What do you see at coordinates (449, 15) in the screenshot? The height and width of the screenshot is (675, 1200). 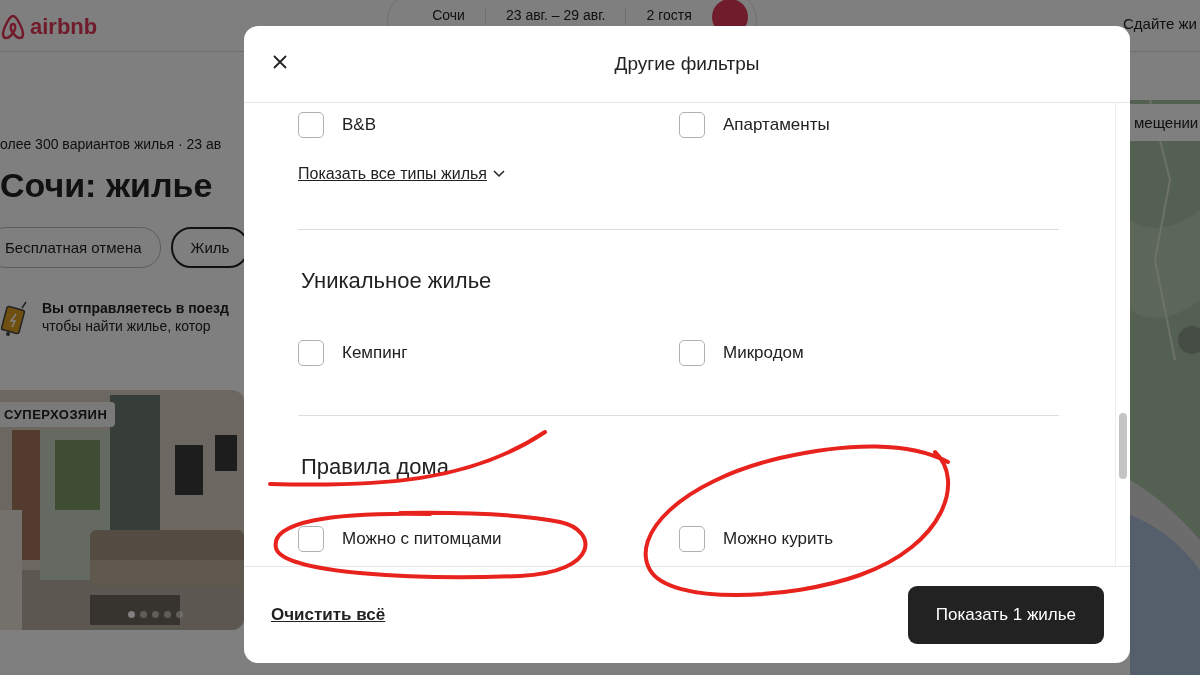 I see `location-text: Сочи` at bounding box center [449, 15].